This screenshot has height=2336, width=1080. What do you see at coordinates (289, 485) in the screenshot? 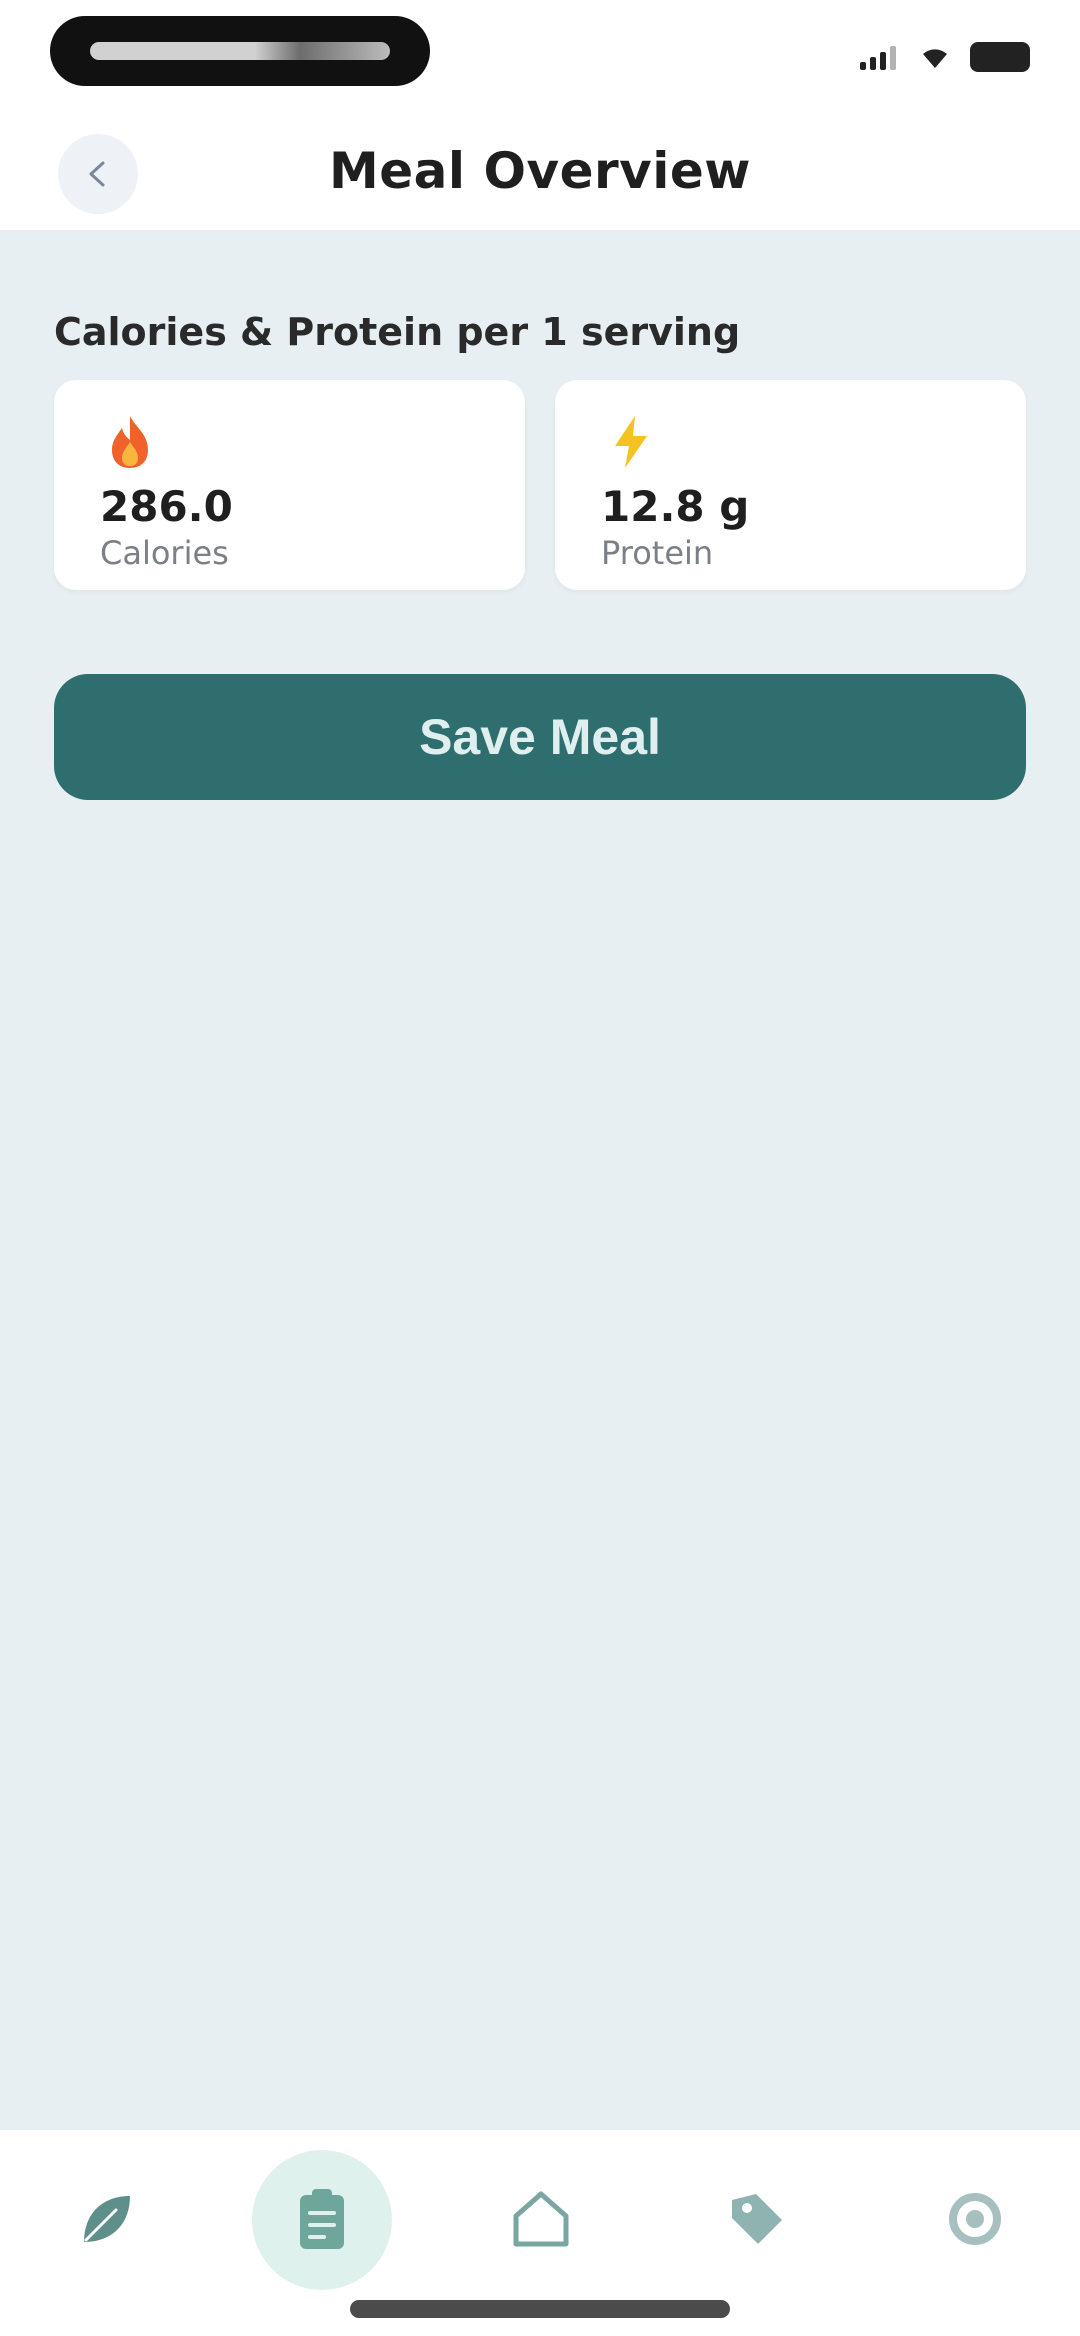
I see `calories-card: 286.0 Calories` at bounding box center [289, 485].